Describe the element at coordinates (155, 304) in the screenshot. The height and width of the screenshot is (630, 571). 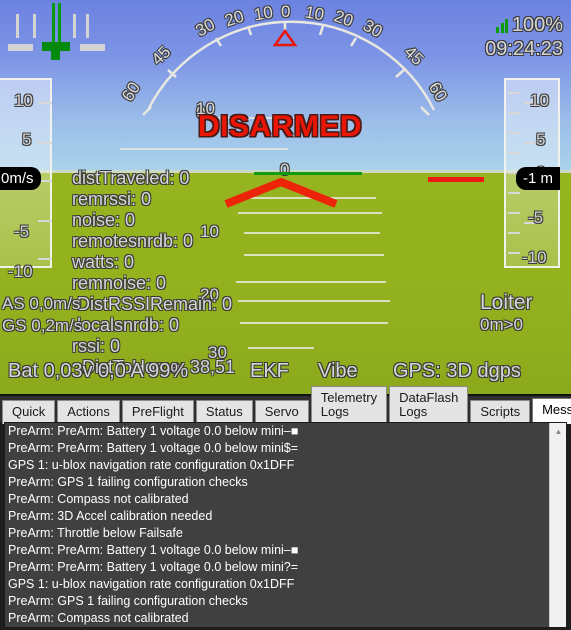
I see `telemetry-item: DistRSSIRemain: 0` at that location.